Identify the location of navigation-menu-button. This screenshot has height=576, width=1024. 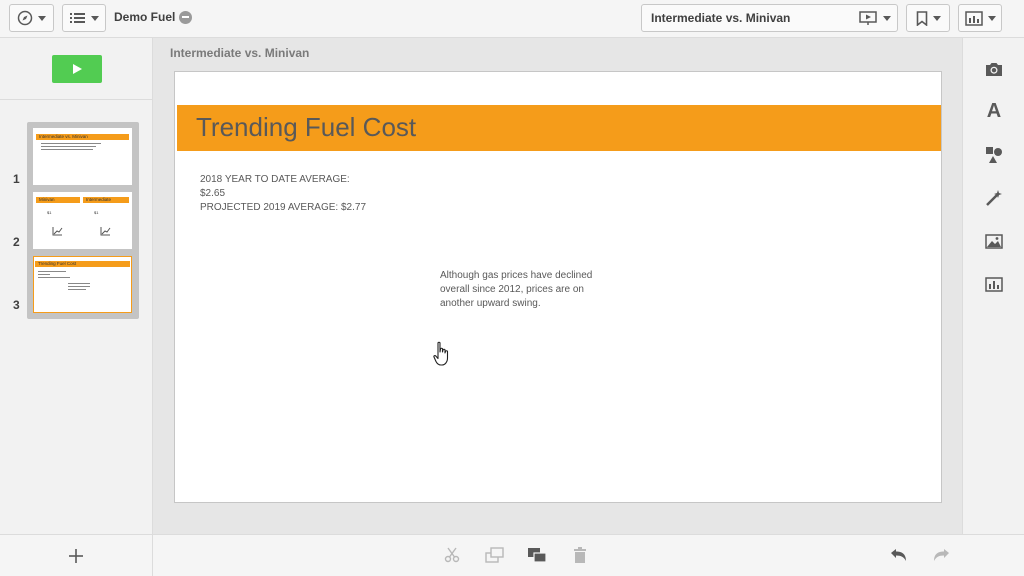
(31, 18).